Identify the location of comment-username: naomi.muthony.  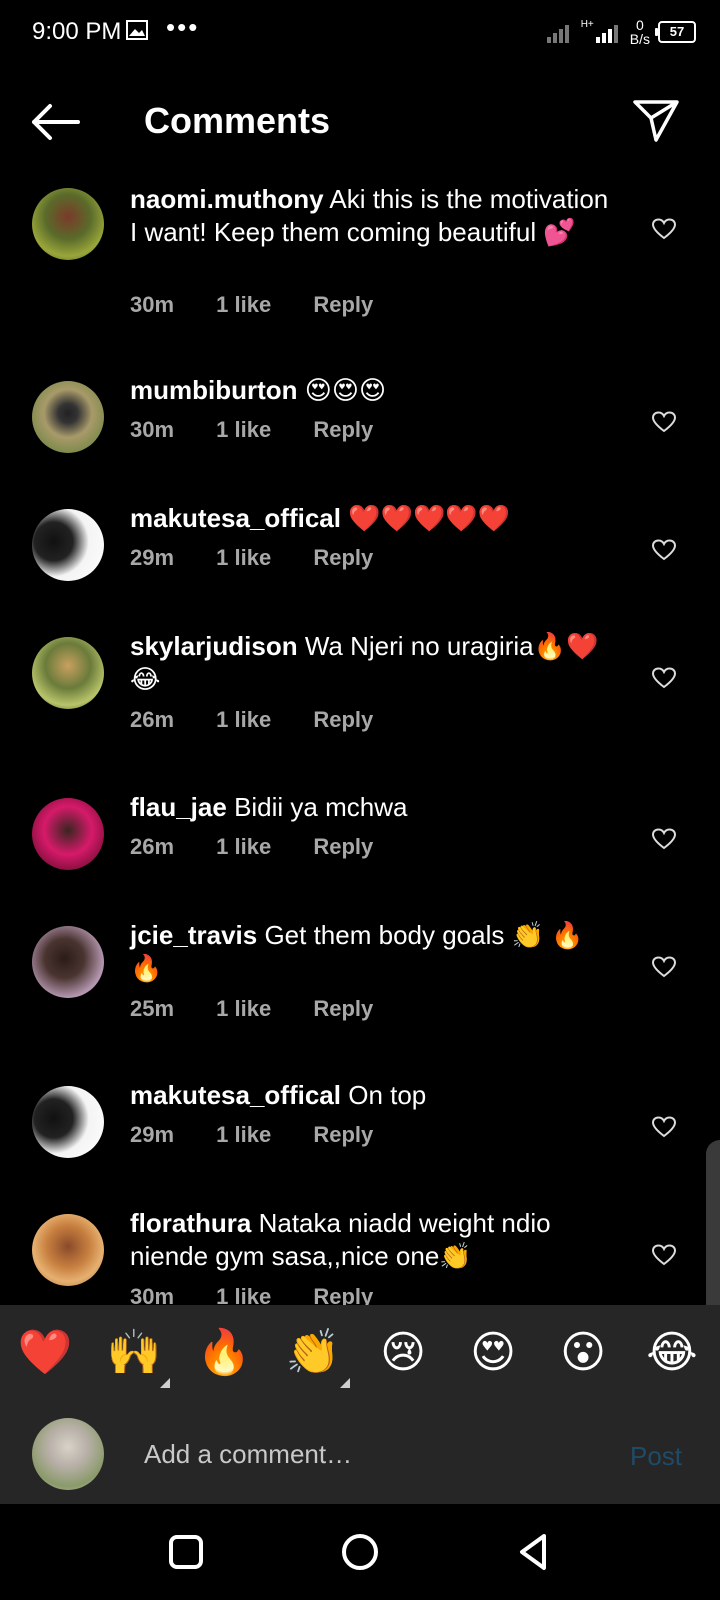
(227, 199).